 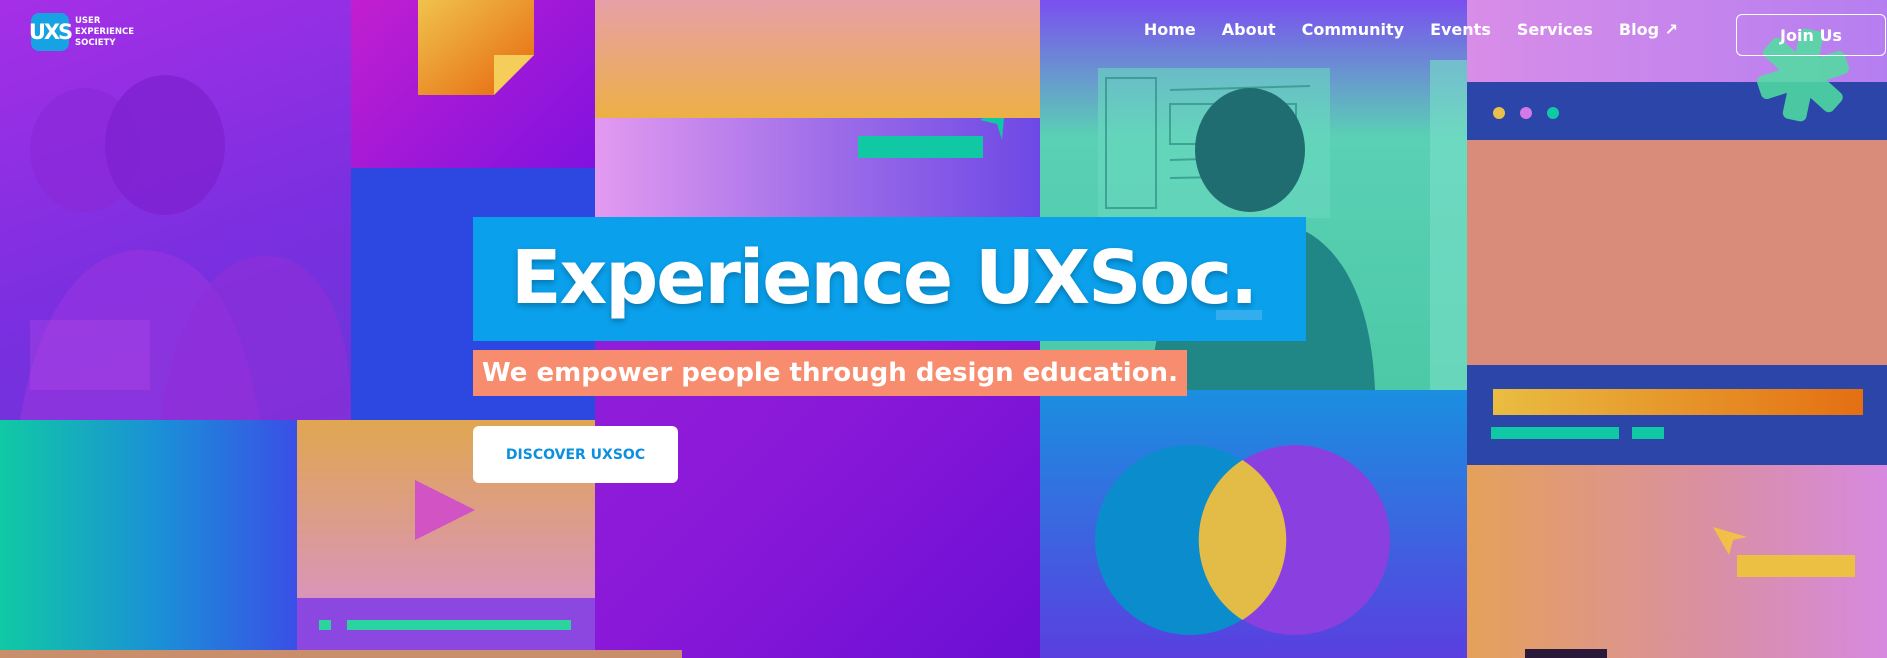 What do you see at coordinates (1353, 29) in the screenshot?
I see `nav-community: Community` at bounding box center [1353, 29].